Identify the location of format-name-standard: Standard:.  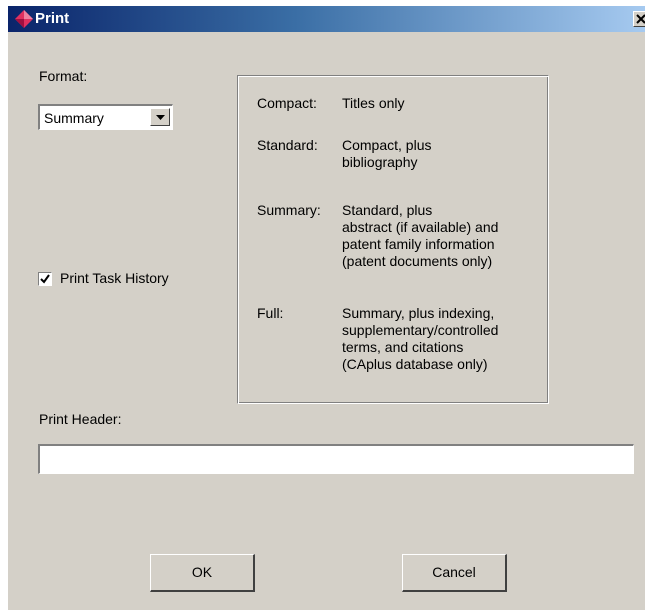
(287, 145).